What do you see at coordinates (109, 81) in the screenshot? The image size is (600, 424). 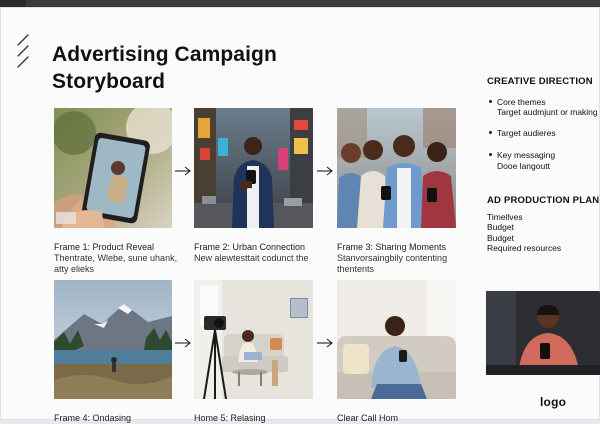 I see `page-title-line-2: Storyboard` at bounding box center [109, 81].